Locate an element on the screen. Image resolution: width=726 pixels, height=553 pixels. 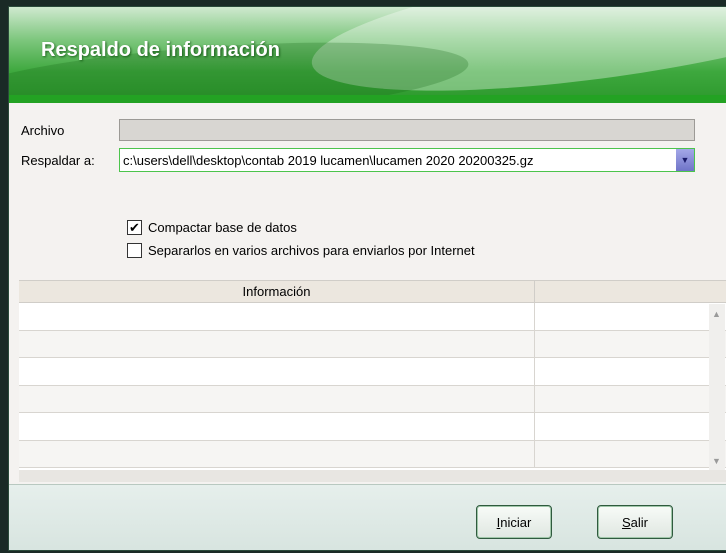
dialog-title: Respaldo de información is located at coordinates (160, 50).